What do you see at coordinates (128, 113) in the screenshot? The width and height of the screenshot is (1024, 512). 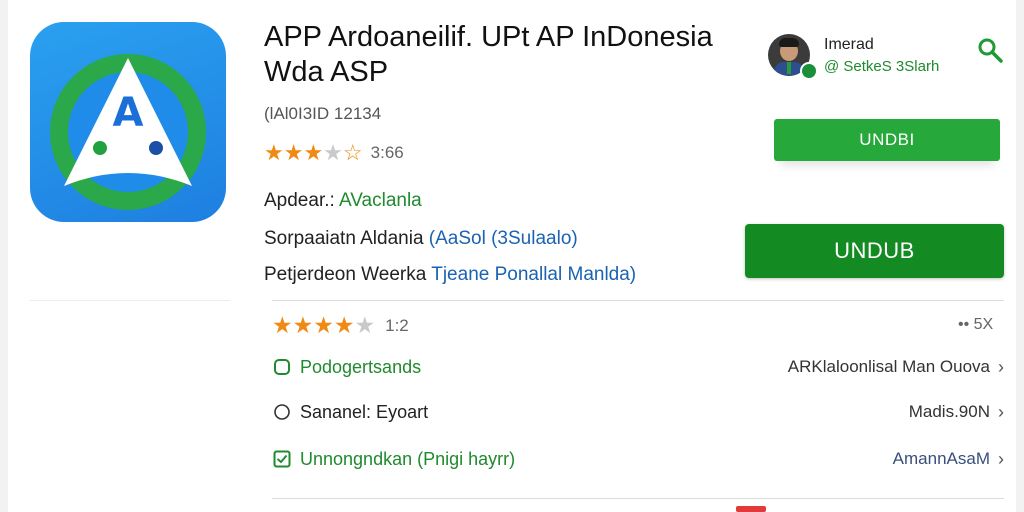 I see `app-icon-letter: A` at bounding box center [128, 113].